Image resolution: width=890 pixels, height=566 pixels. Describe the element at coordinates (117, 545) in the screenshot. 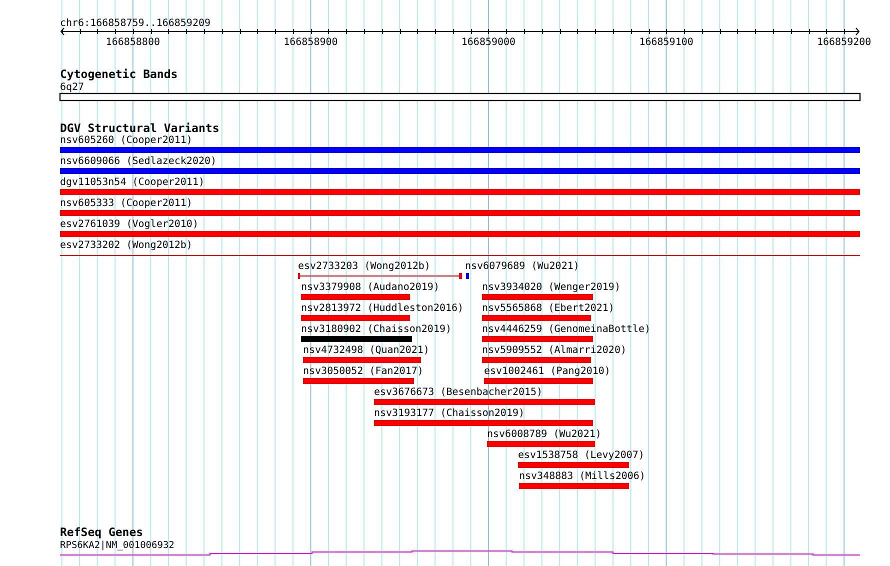

I see `gene-label: RPS6KA2|NM_001006932` at that location.